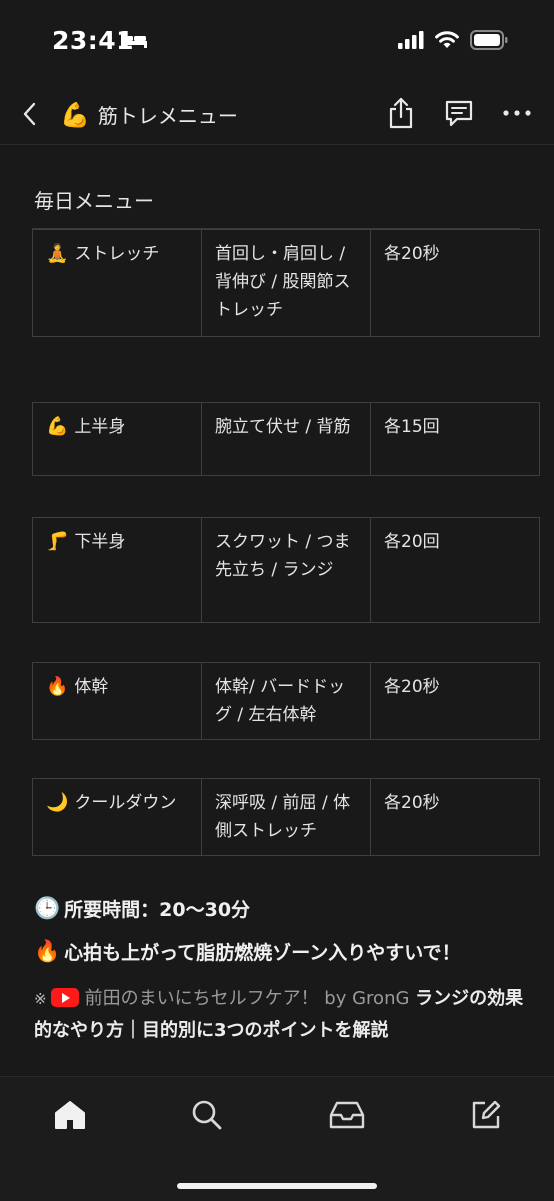  I want to click on category-label: ストレッチ, so click(117, 254).